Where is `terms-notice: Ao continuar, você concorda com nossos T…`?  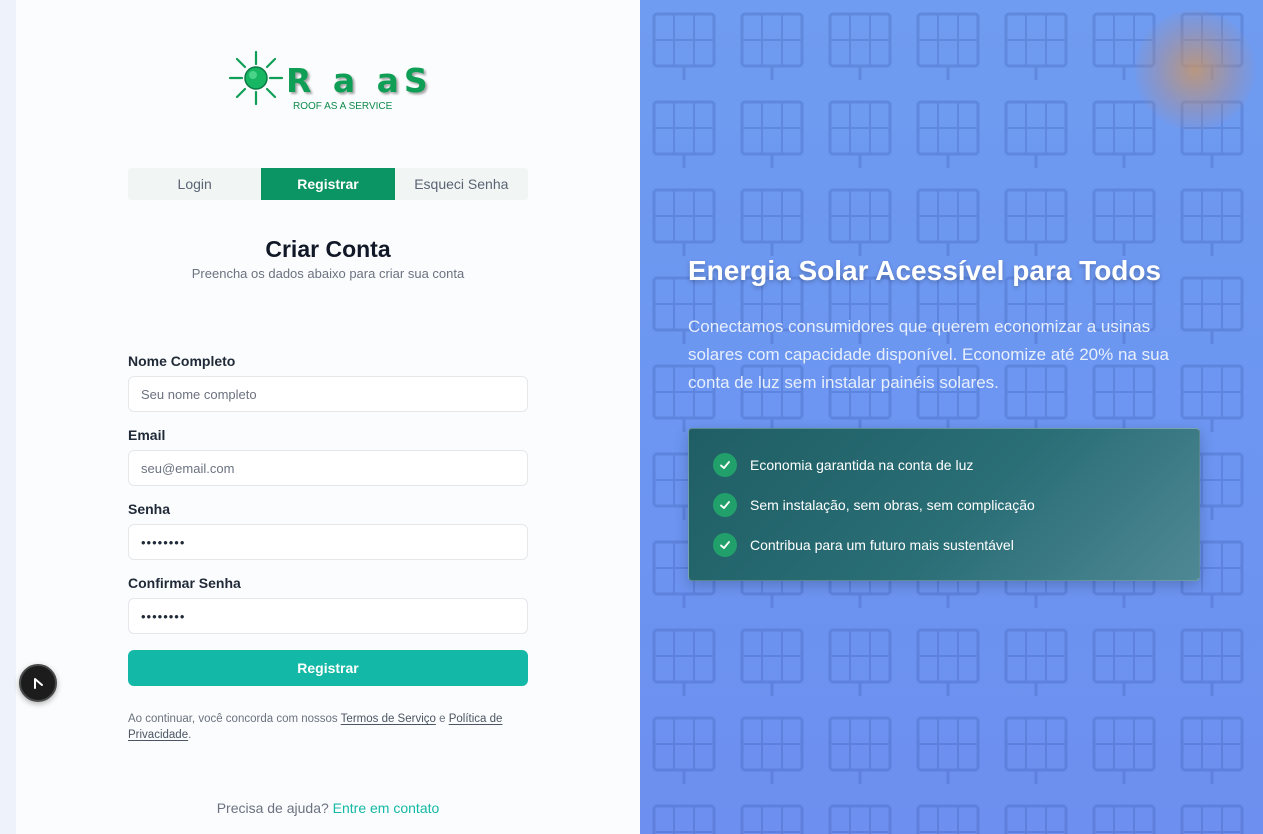 terms-notice: Ao continuar, você concorda com nossos T… is located at coordinates (328, 727).